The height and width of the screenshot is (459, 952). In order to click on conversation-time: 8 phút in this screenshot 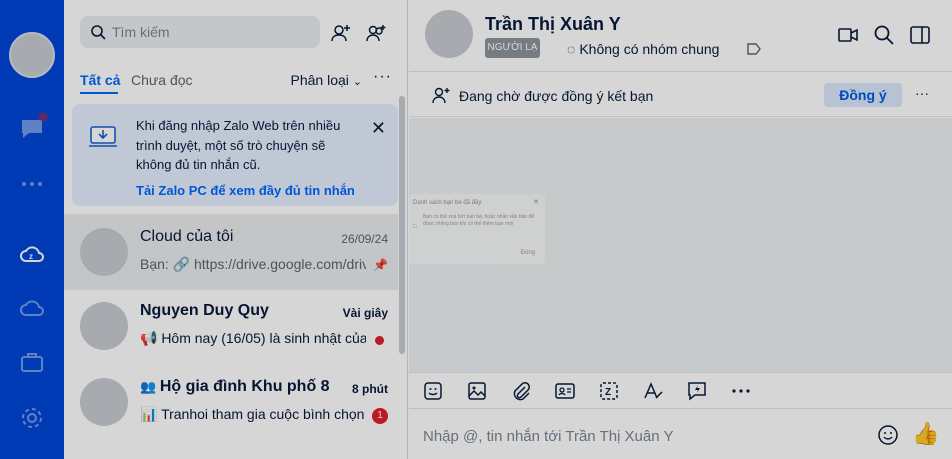, I will do `click(370, 389)`.